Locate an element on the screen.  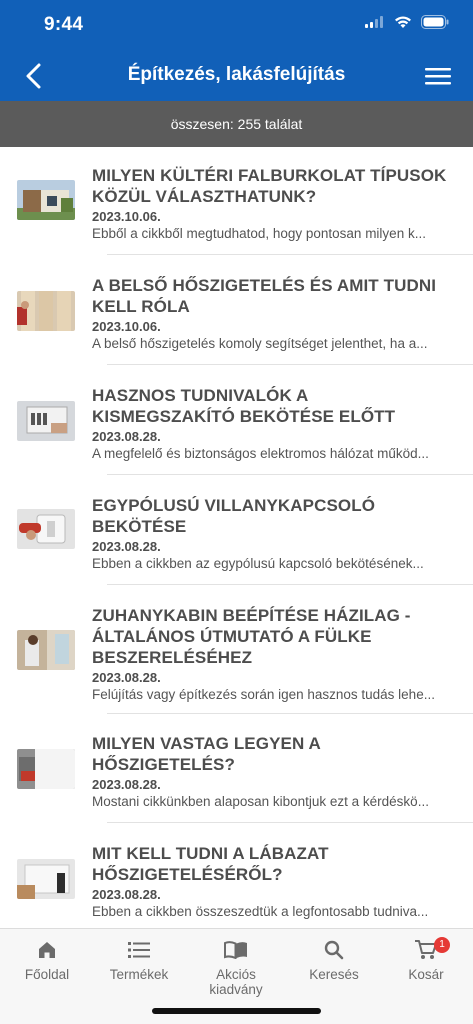
hamburger-menu-icon is located at coordinates (438, 76).